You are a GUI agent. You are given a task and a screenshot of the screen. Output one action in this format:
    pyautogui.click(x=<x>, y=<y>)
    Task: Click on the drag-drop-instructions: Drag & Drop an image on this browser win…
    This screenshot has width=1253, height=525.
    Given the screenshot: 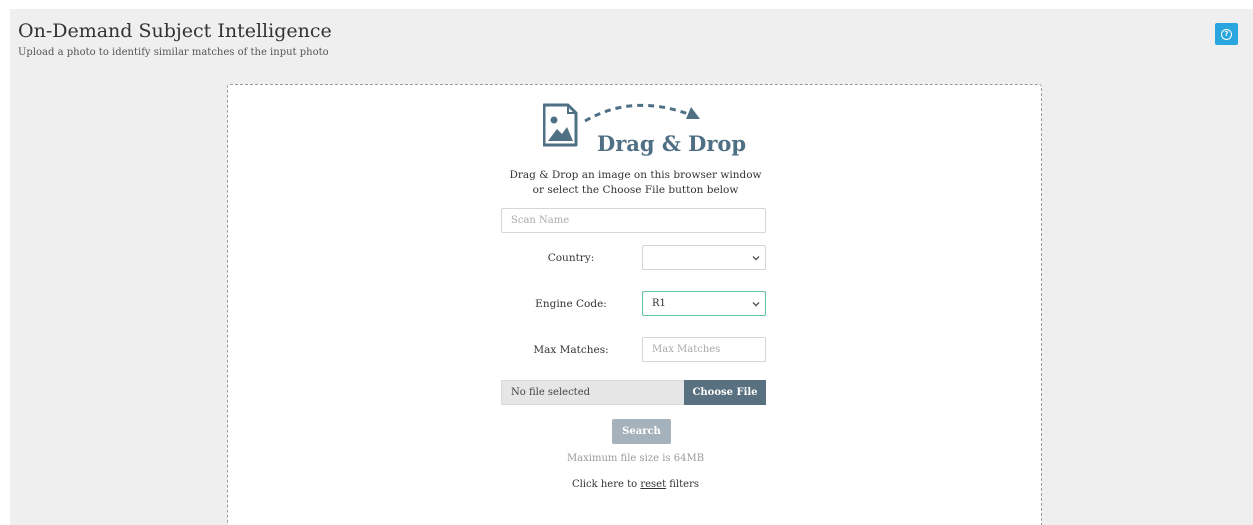 What is the action you would take?
    pyautogui.click(x=635, y=183)
    